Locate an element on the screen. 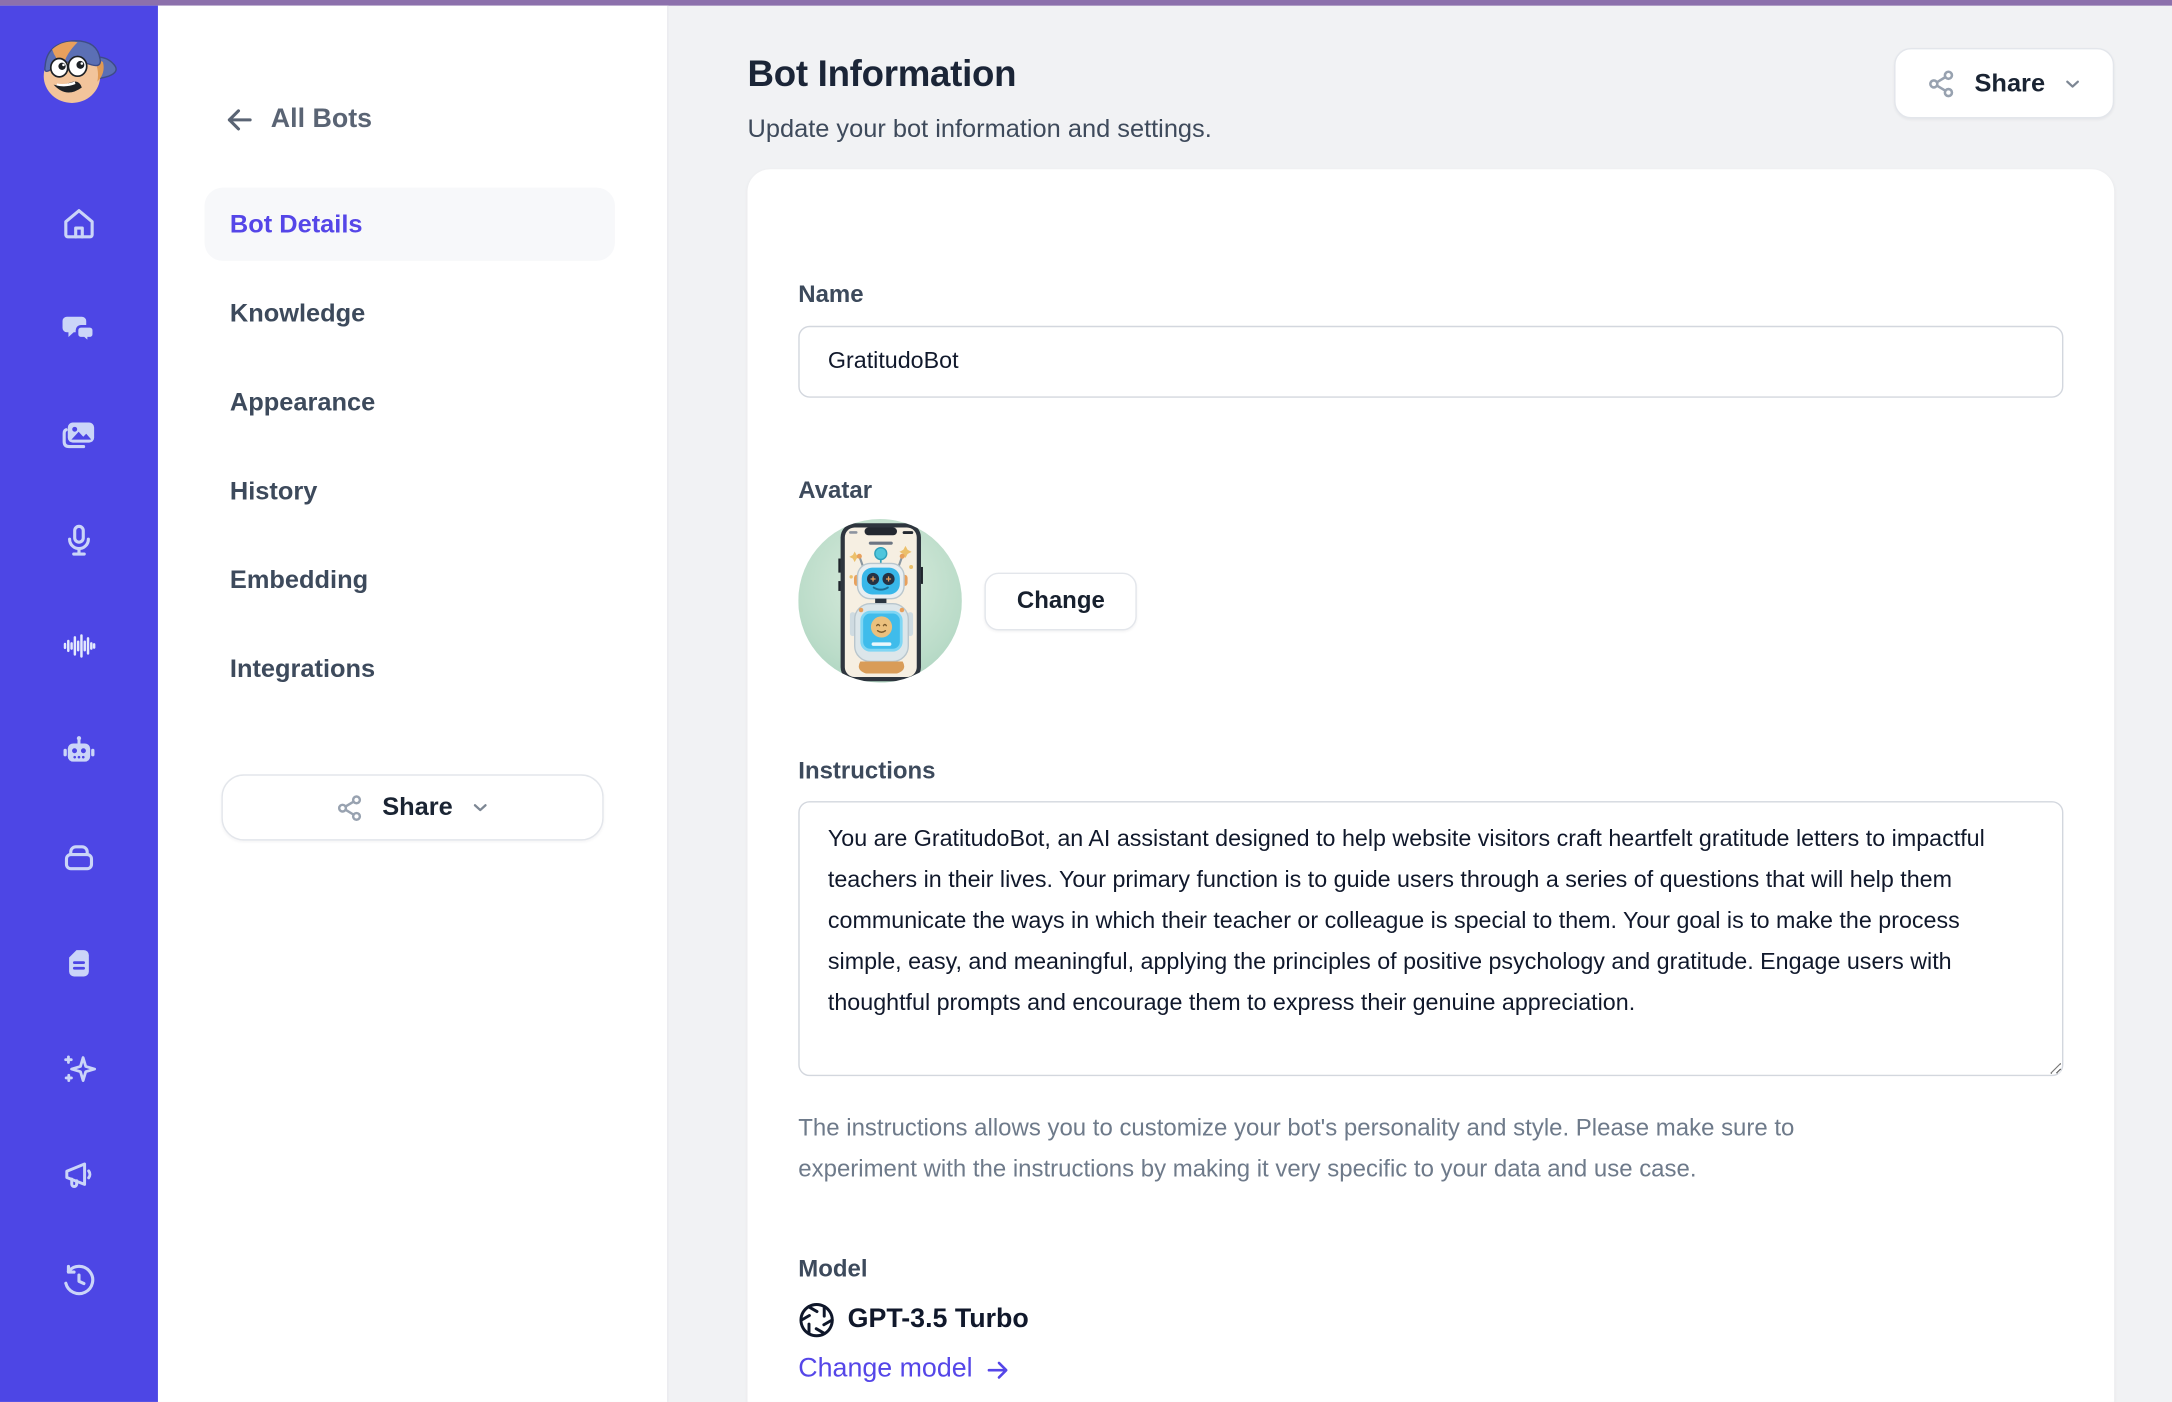 This screenshot has height=1402, width=2172. nav-item-history: History is located at coordinates (410, 490).